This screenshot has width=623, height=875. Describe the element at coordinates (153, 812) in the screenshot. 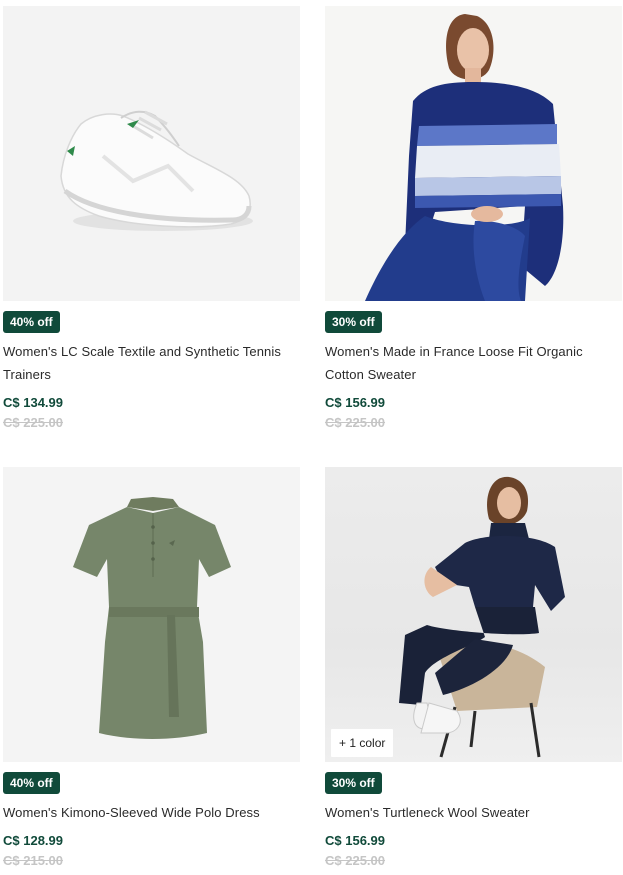

I see `product-title: Women's Kimono-Sleeved Wide Polo Dress` at that location.